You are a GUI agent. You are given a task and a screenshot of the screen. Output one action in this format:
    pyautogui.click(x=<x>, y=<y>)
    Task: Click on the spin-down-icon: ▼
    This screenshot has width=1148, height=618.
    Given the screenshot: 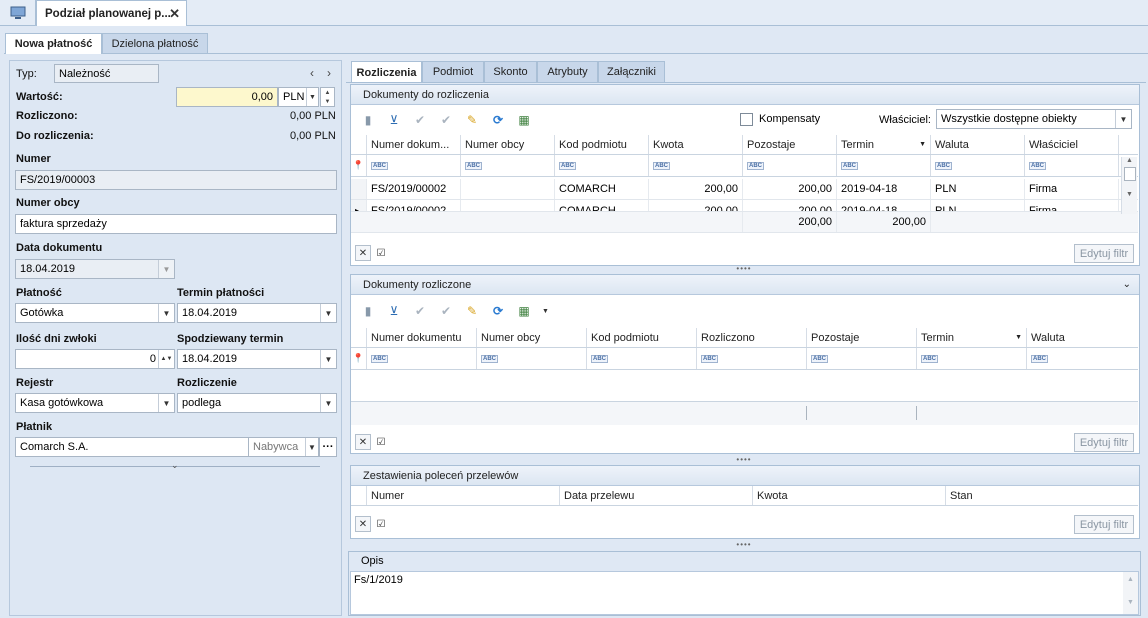 What is the action you would take?
    pyautogui.click(x=328, y=102)
    